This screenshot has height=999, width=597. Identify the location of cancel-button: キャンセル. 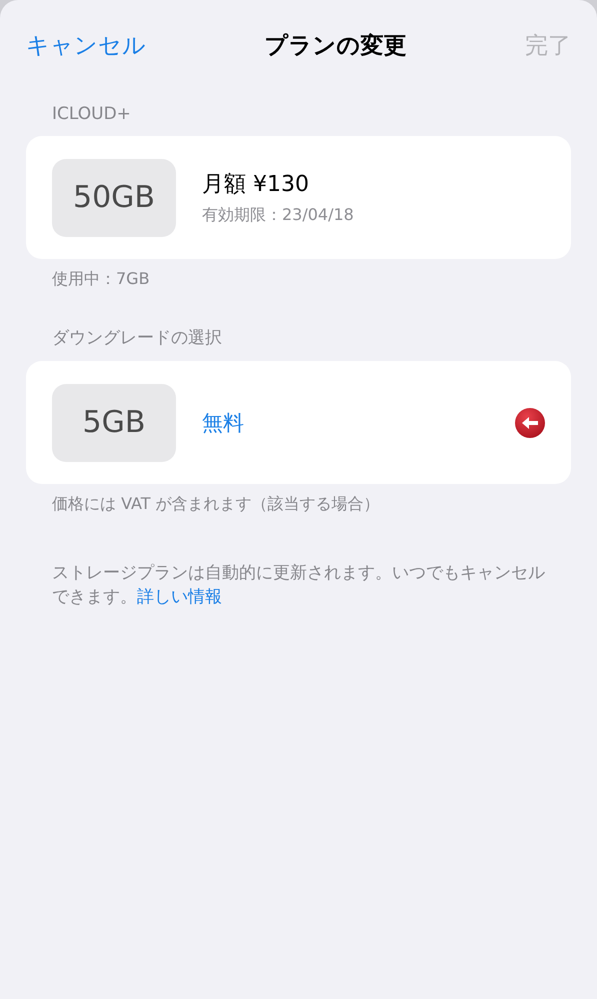
(86, 45).